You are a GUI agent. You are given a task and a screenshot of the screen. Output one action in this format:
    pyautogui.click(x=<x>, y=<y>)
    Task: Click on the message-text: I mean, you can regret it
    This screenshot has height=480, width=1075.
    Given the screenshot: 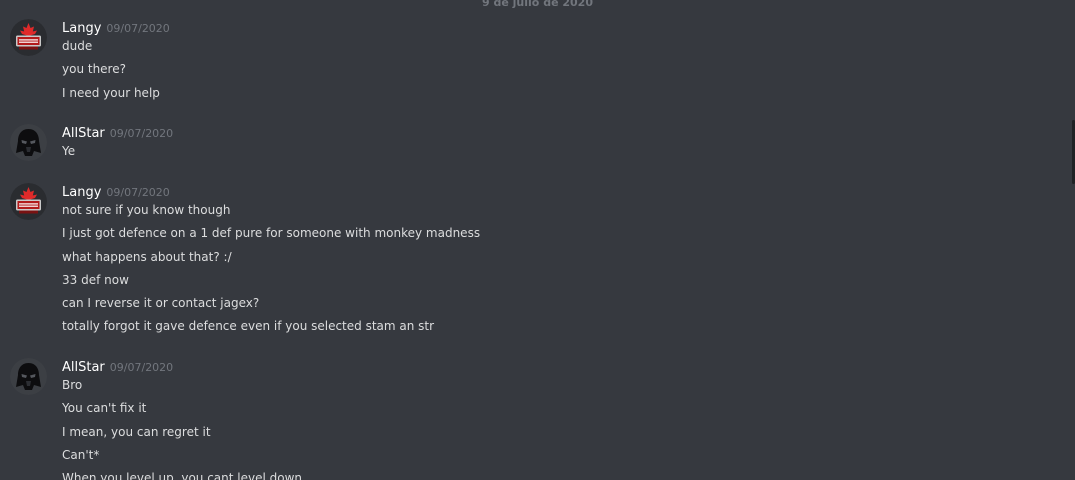 What is the action you would take?
    pyautogui.click(x=182, y=435)
    